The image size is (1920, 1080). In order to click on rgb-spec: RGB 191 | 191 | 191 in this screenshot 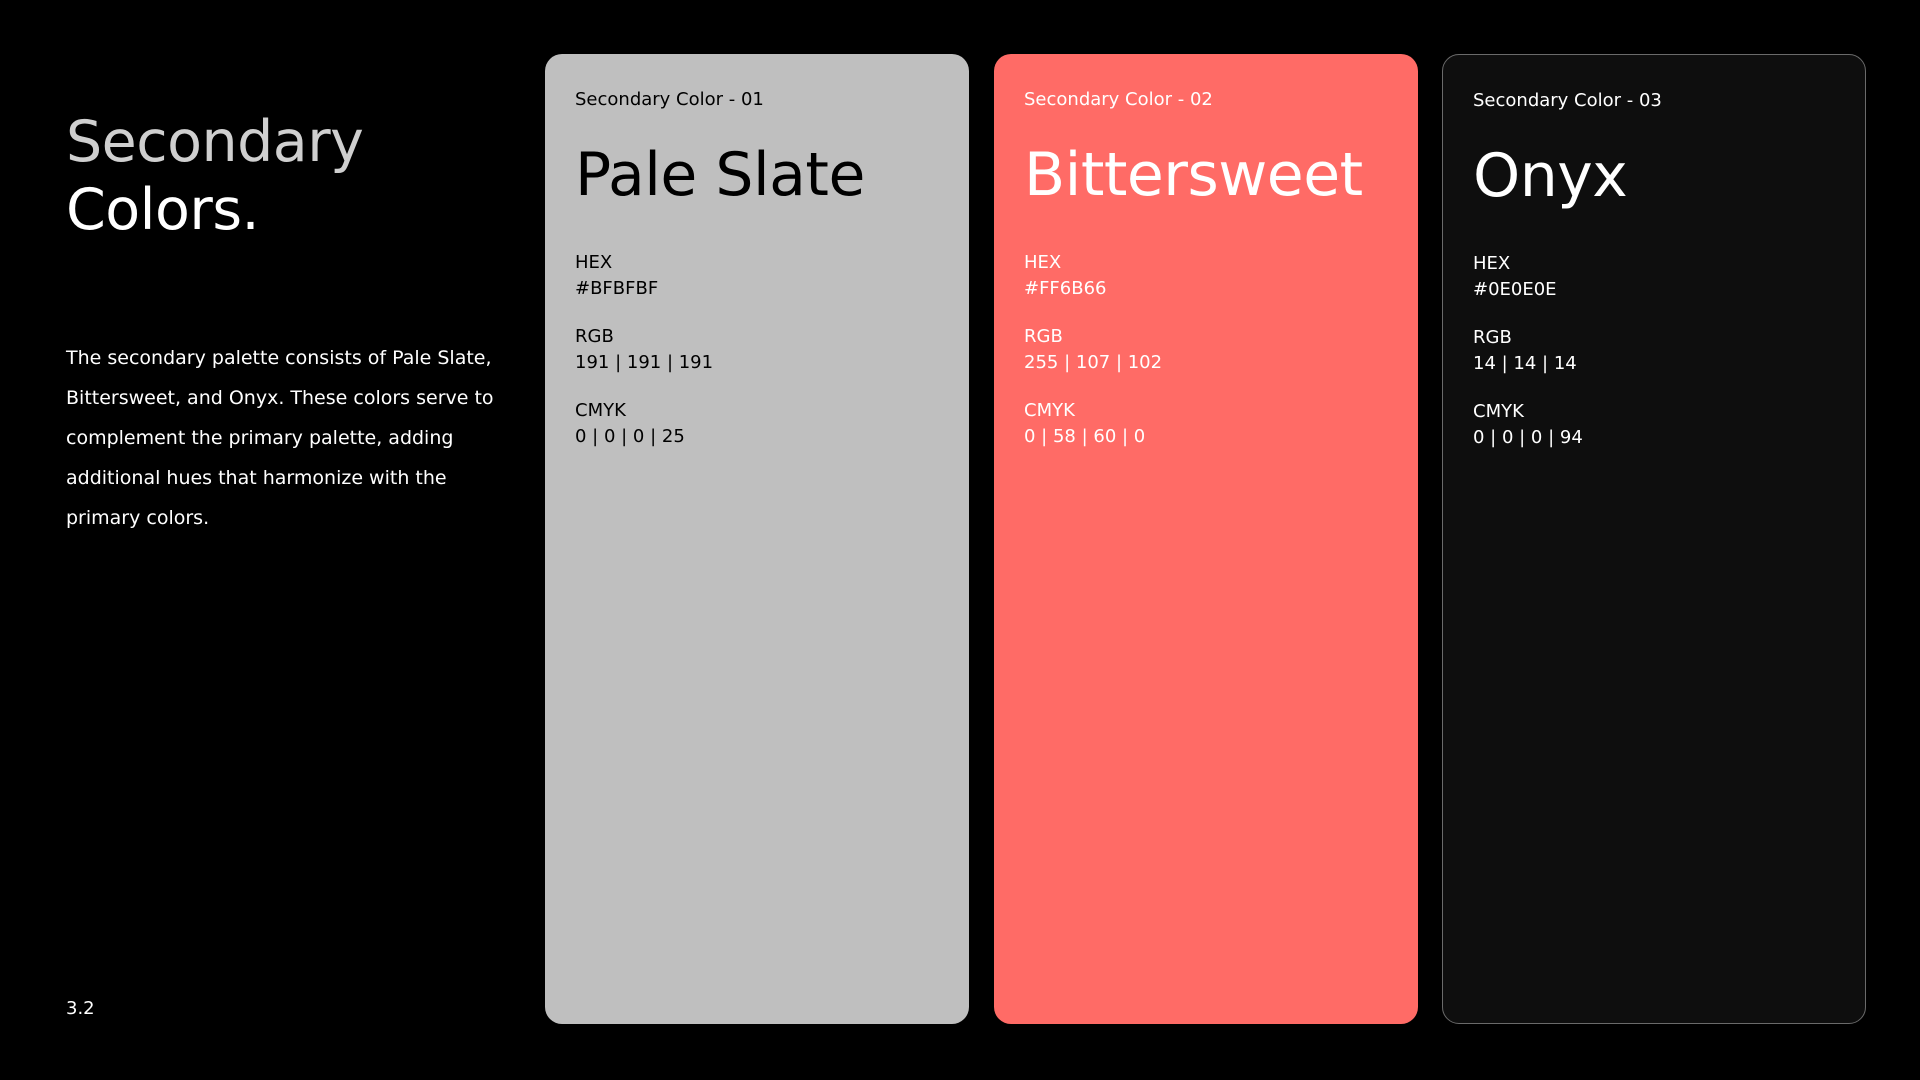, I will do `click(757, 350)`.